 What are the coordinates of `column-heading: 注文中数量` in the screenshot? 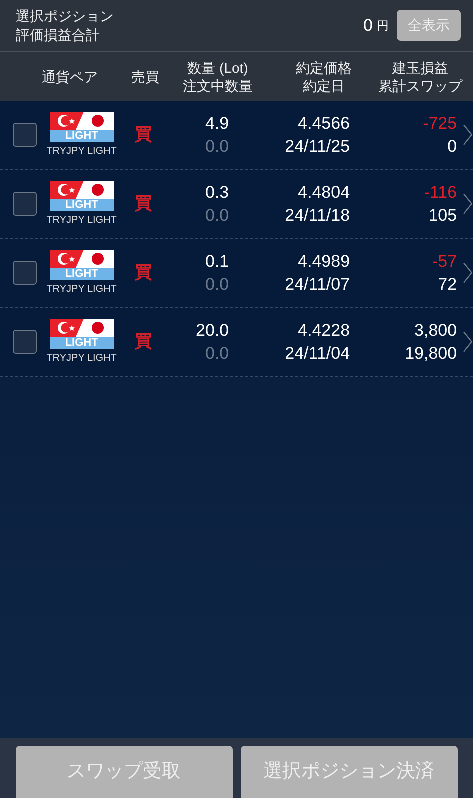 It's located at (218, 85).